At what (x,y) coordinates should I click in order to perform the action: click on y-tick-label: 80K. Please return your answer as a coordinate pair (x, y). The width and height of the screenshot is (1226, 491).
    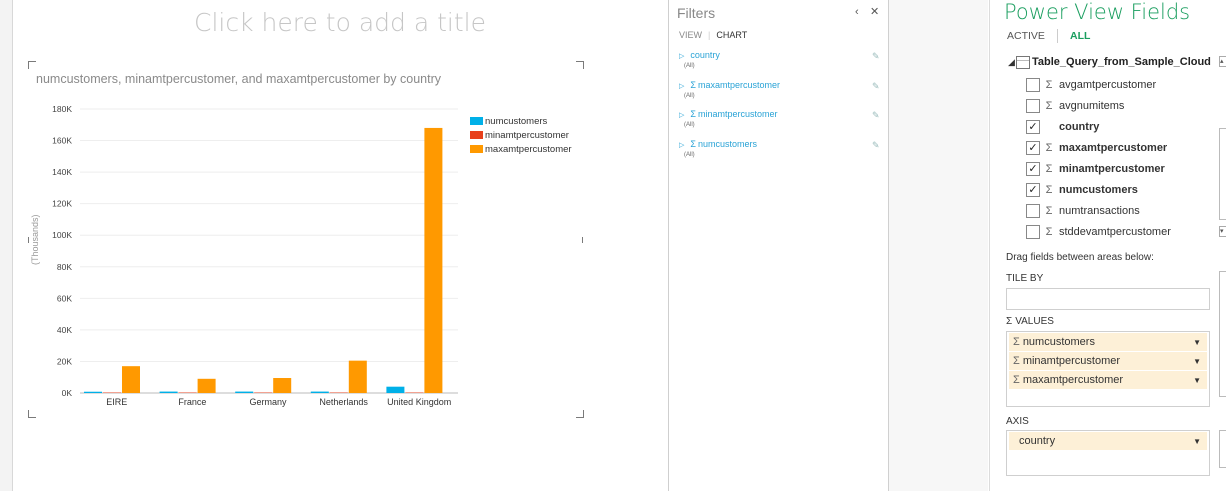
    Looking at the image, I should click on (64, 267).